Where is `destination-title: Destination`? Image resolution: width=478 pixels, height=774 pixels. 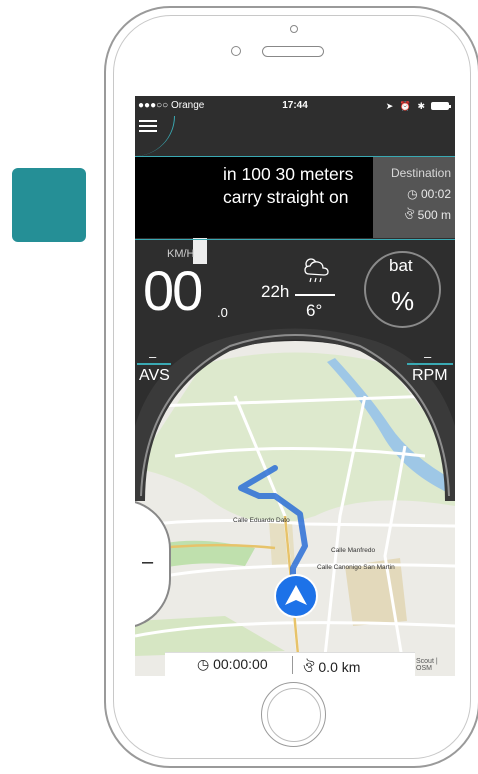 destination-title: Destination is located at coordinates (420, 173).